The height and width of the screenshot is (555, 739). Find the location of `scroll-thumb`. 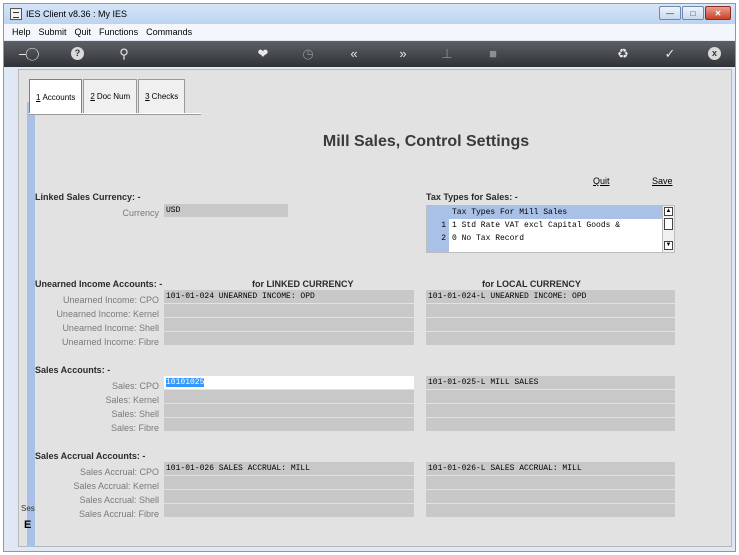

scroll-thumb is located at coordinates (668, 224).